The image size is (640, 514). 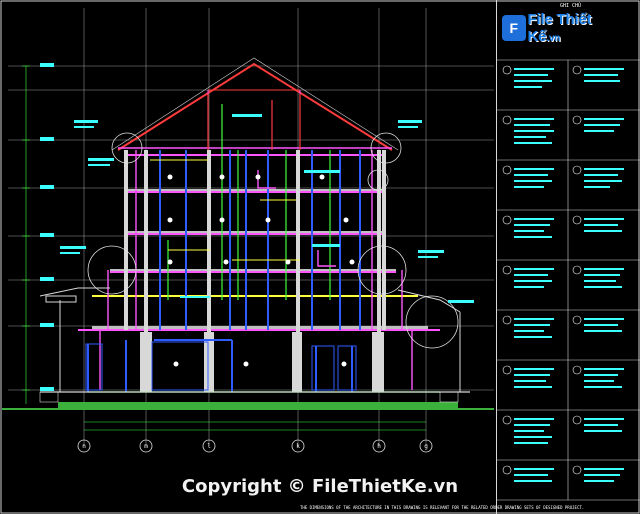 What do you see at coordinates (426, 446) in the screenshot?
I see `grid-label-g: g` at bounding box center [426, 446].